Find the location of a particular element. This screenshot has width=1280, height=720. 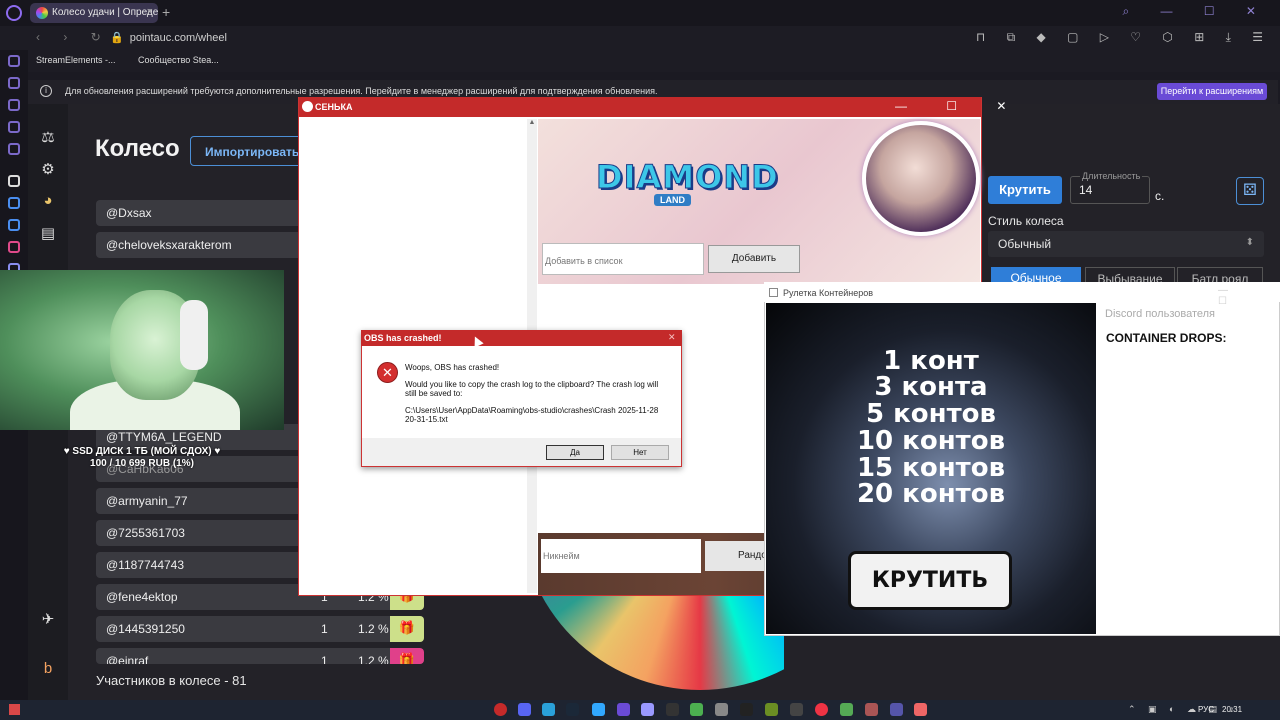

taskbar-clock: 20:31 is located at coordinates (1232, 709).